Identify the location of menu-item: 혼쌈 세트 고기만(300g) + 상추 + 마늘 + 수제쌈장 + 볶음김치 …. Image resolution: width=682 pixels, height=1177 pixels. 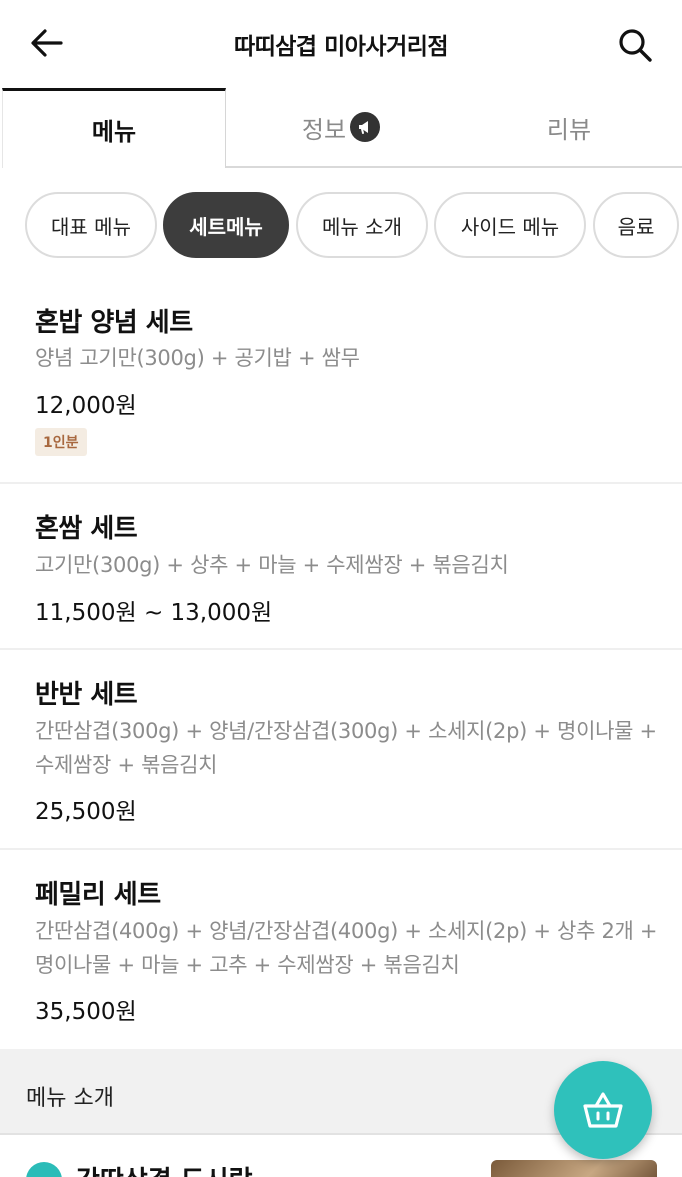
(341, 567).